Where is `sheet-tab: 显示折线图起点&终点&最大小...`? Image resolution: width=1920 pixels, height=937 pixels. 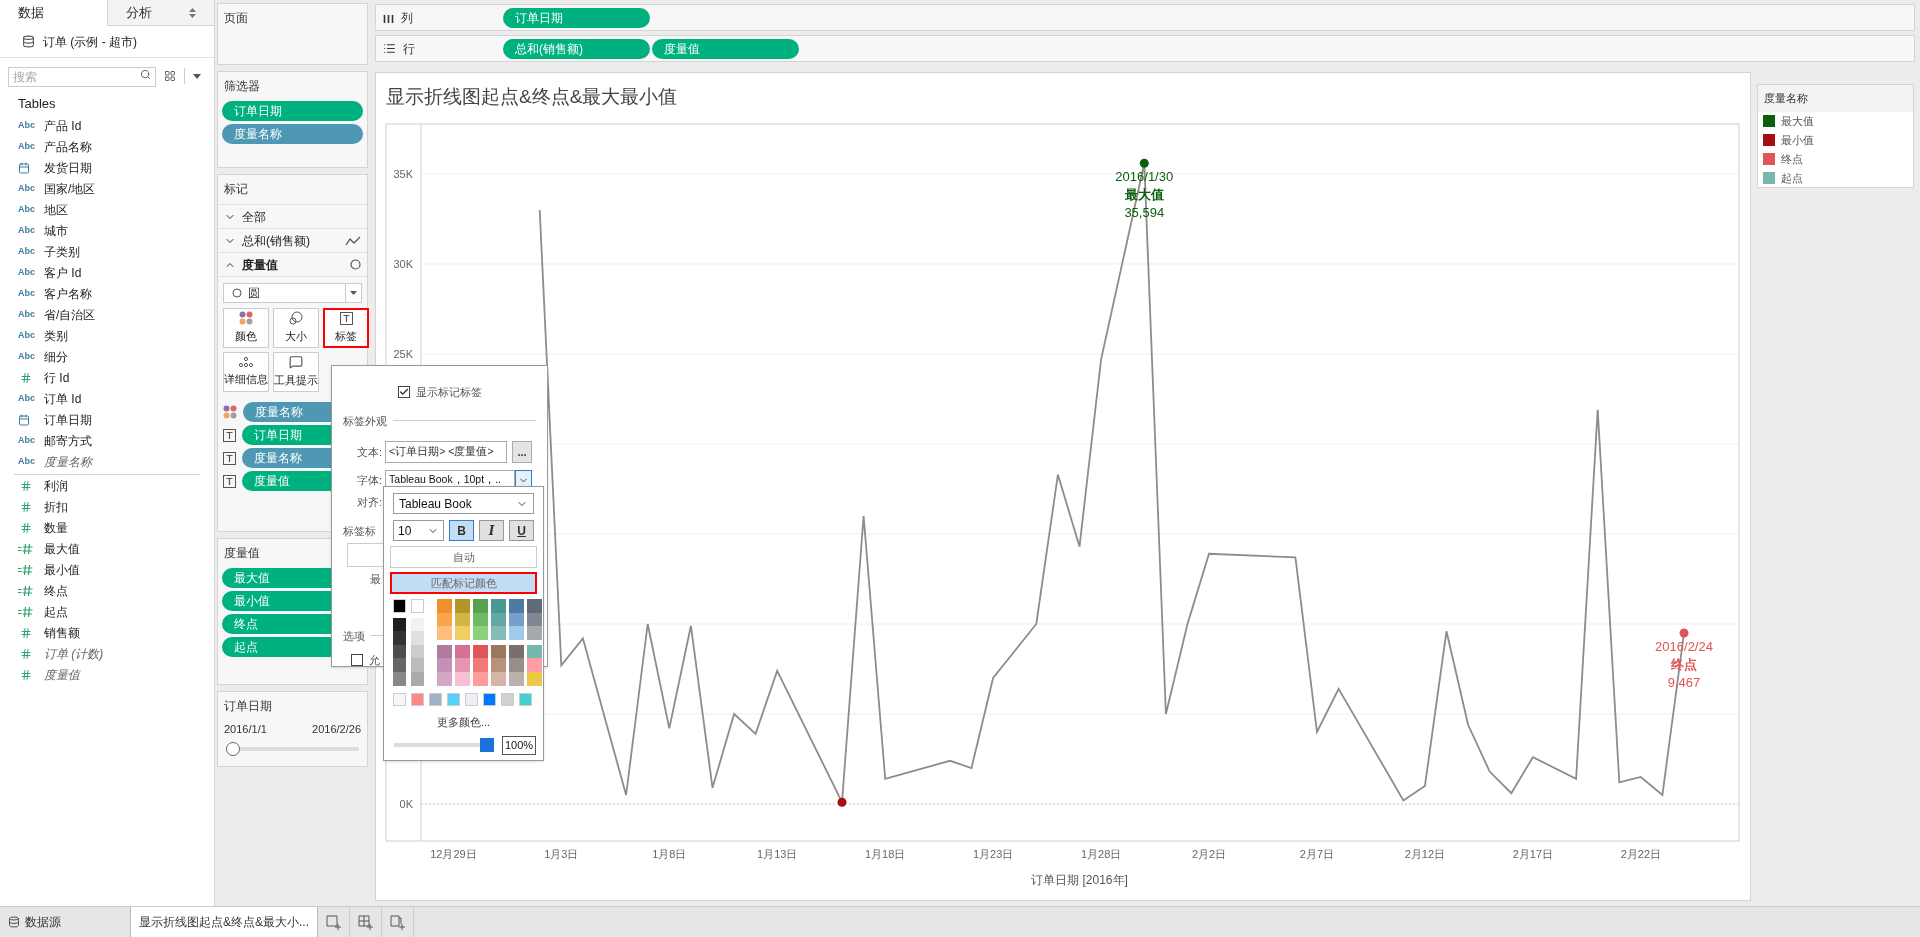 sheet-tab: 显示折线图起点&终点&最大小... is located at coordinates (224, 922).